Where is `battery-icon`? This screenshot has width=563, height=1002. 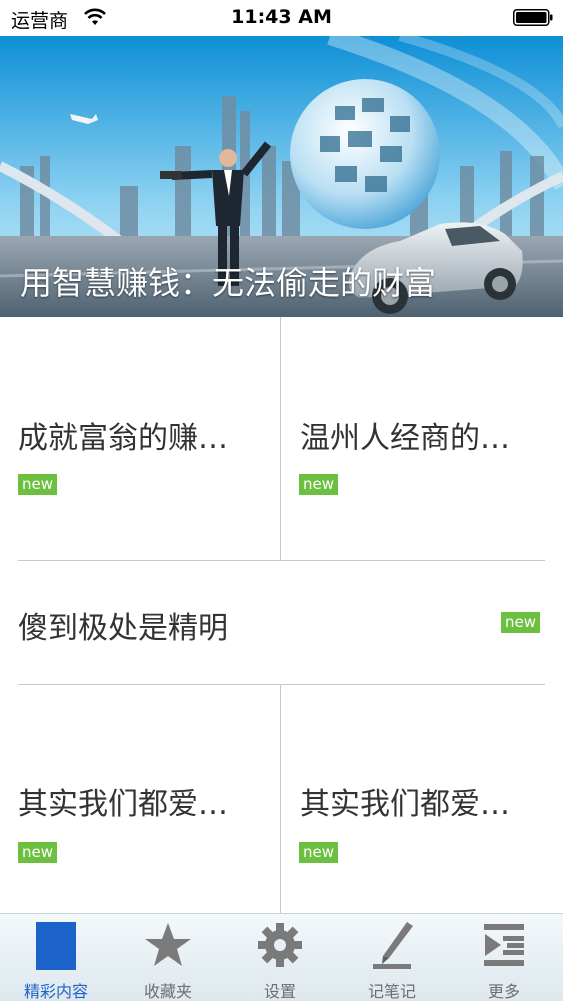 battery-icon is located at coordinates (533, 17).